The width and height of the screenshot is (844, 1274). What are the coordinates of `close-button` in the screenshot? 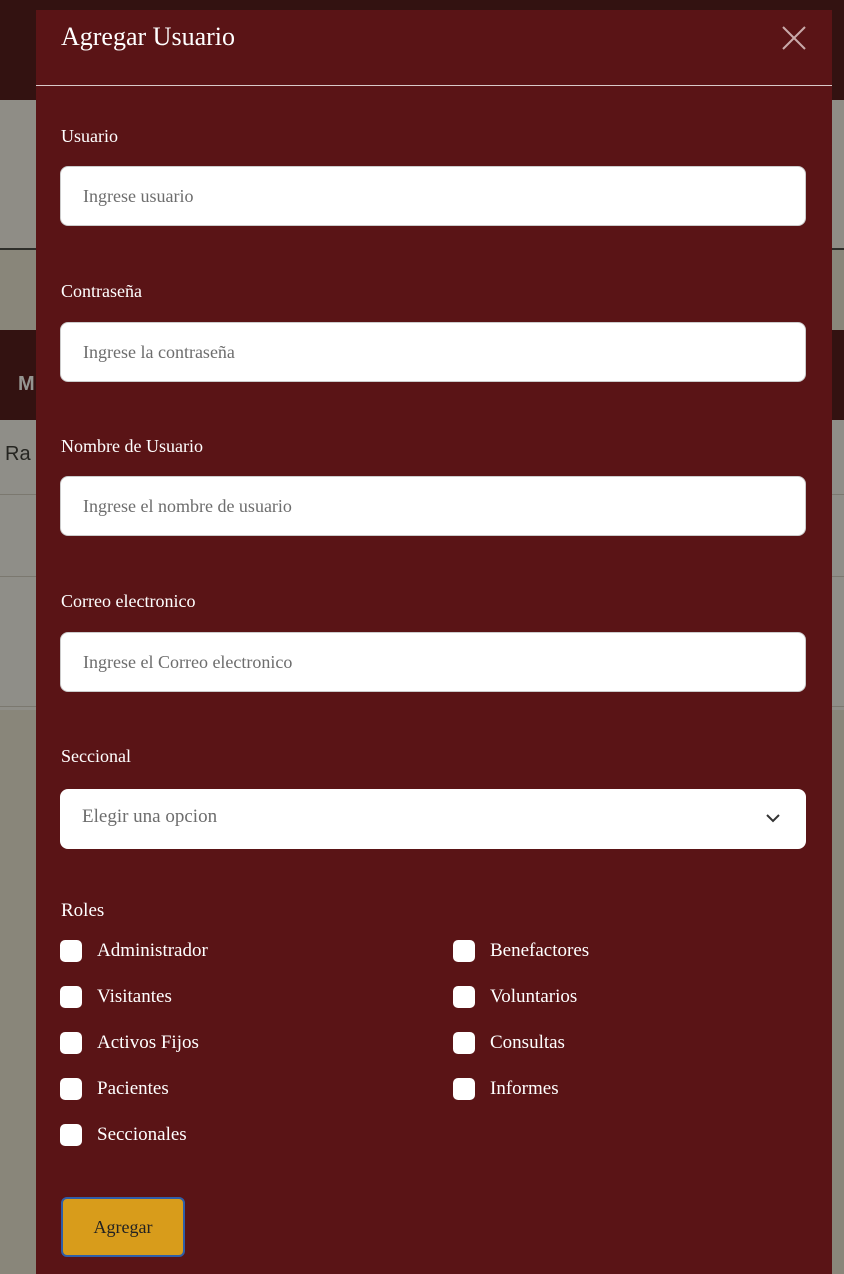 It's located at (794, 38).